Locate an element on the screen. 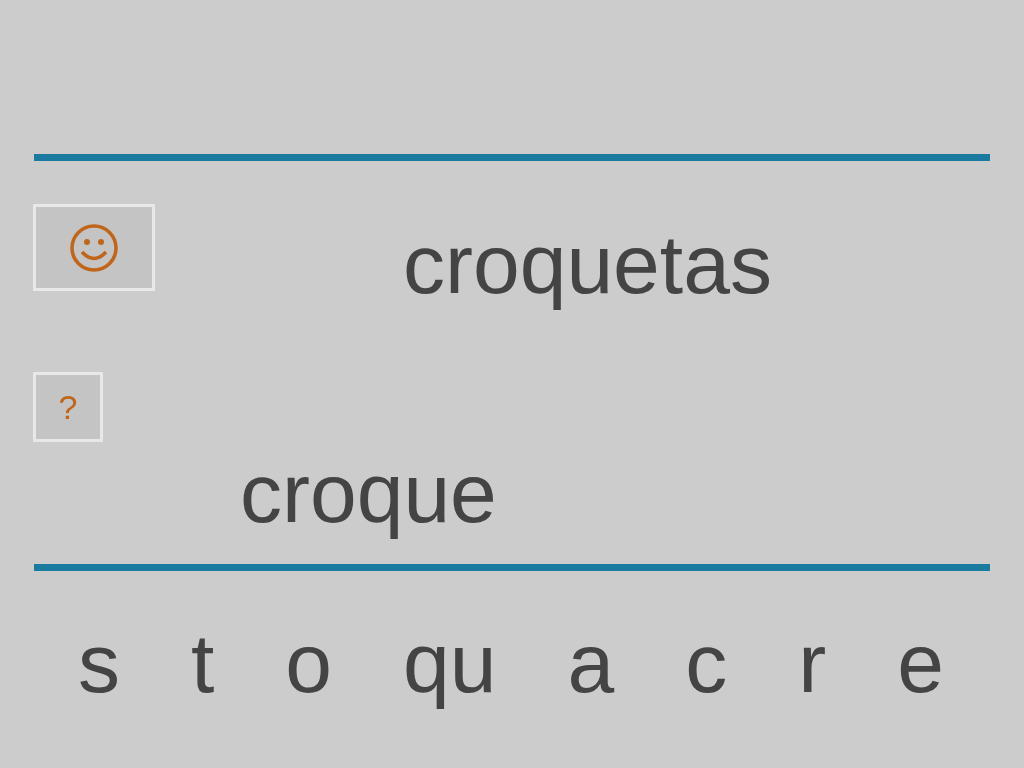 Image resolution: width=1024 pixels, height=768 pixels. letter-tile: a is located at coordinates (591, 663).